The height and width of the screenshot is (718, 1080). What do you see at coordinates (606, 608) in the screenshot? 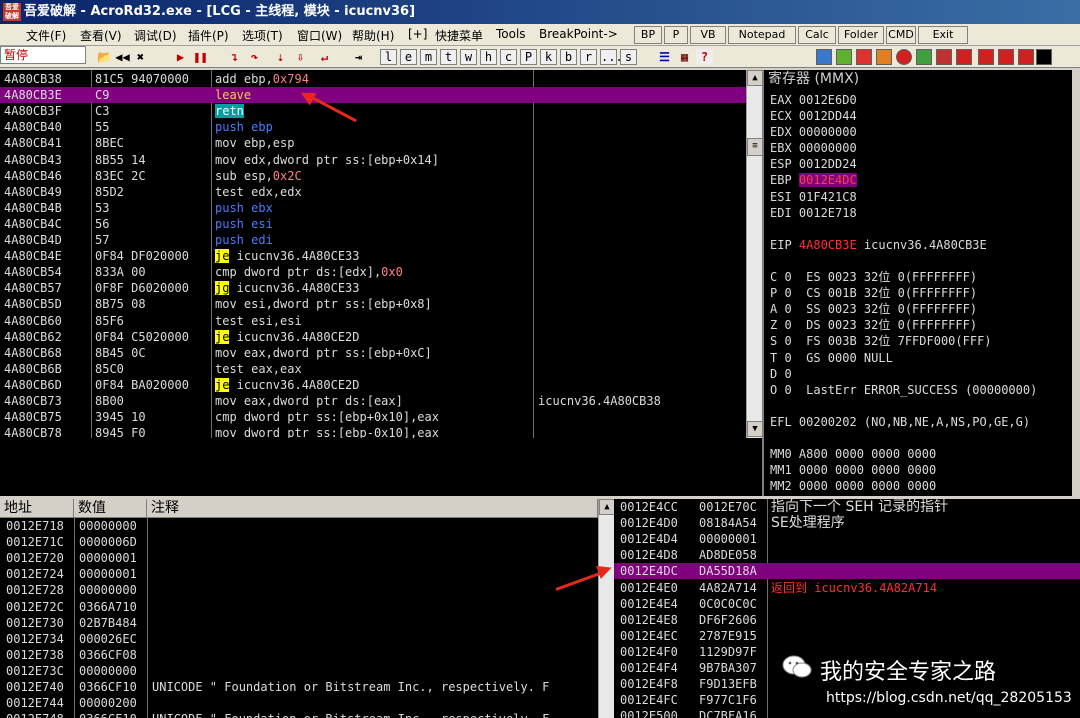
I see `dump-scrollbar: ▲` at bounding box center [606, 608].